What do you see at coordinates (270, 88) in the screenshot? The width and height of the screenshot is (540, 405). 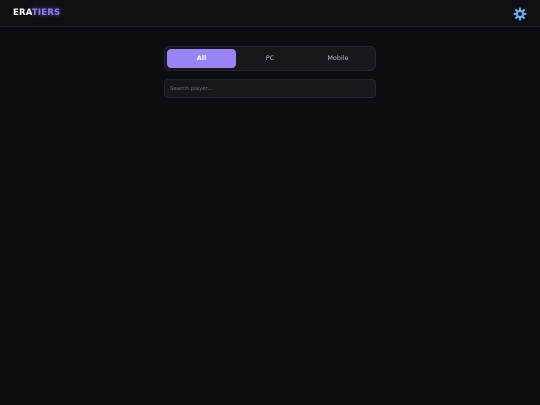 I see `search-input` at bounding box center [270, 88].